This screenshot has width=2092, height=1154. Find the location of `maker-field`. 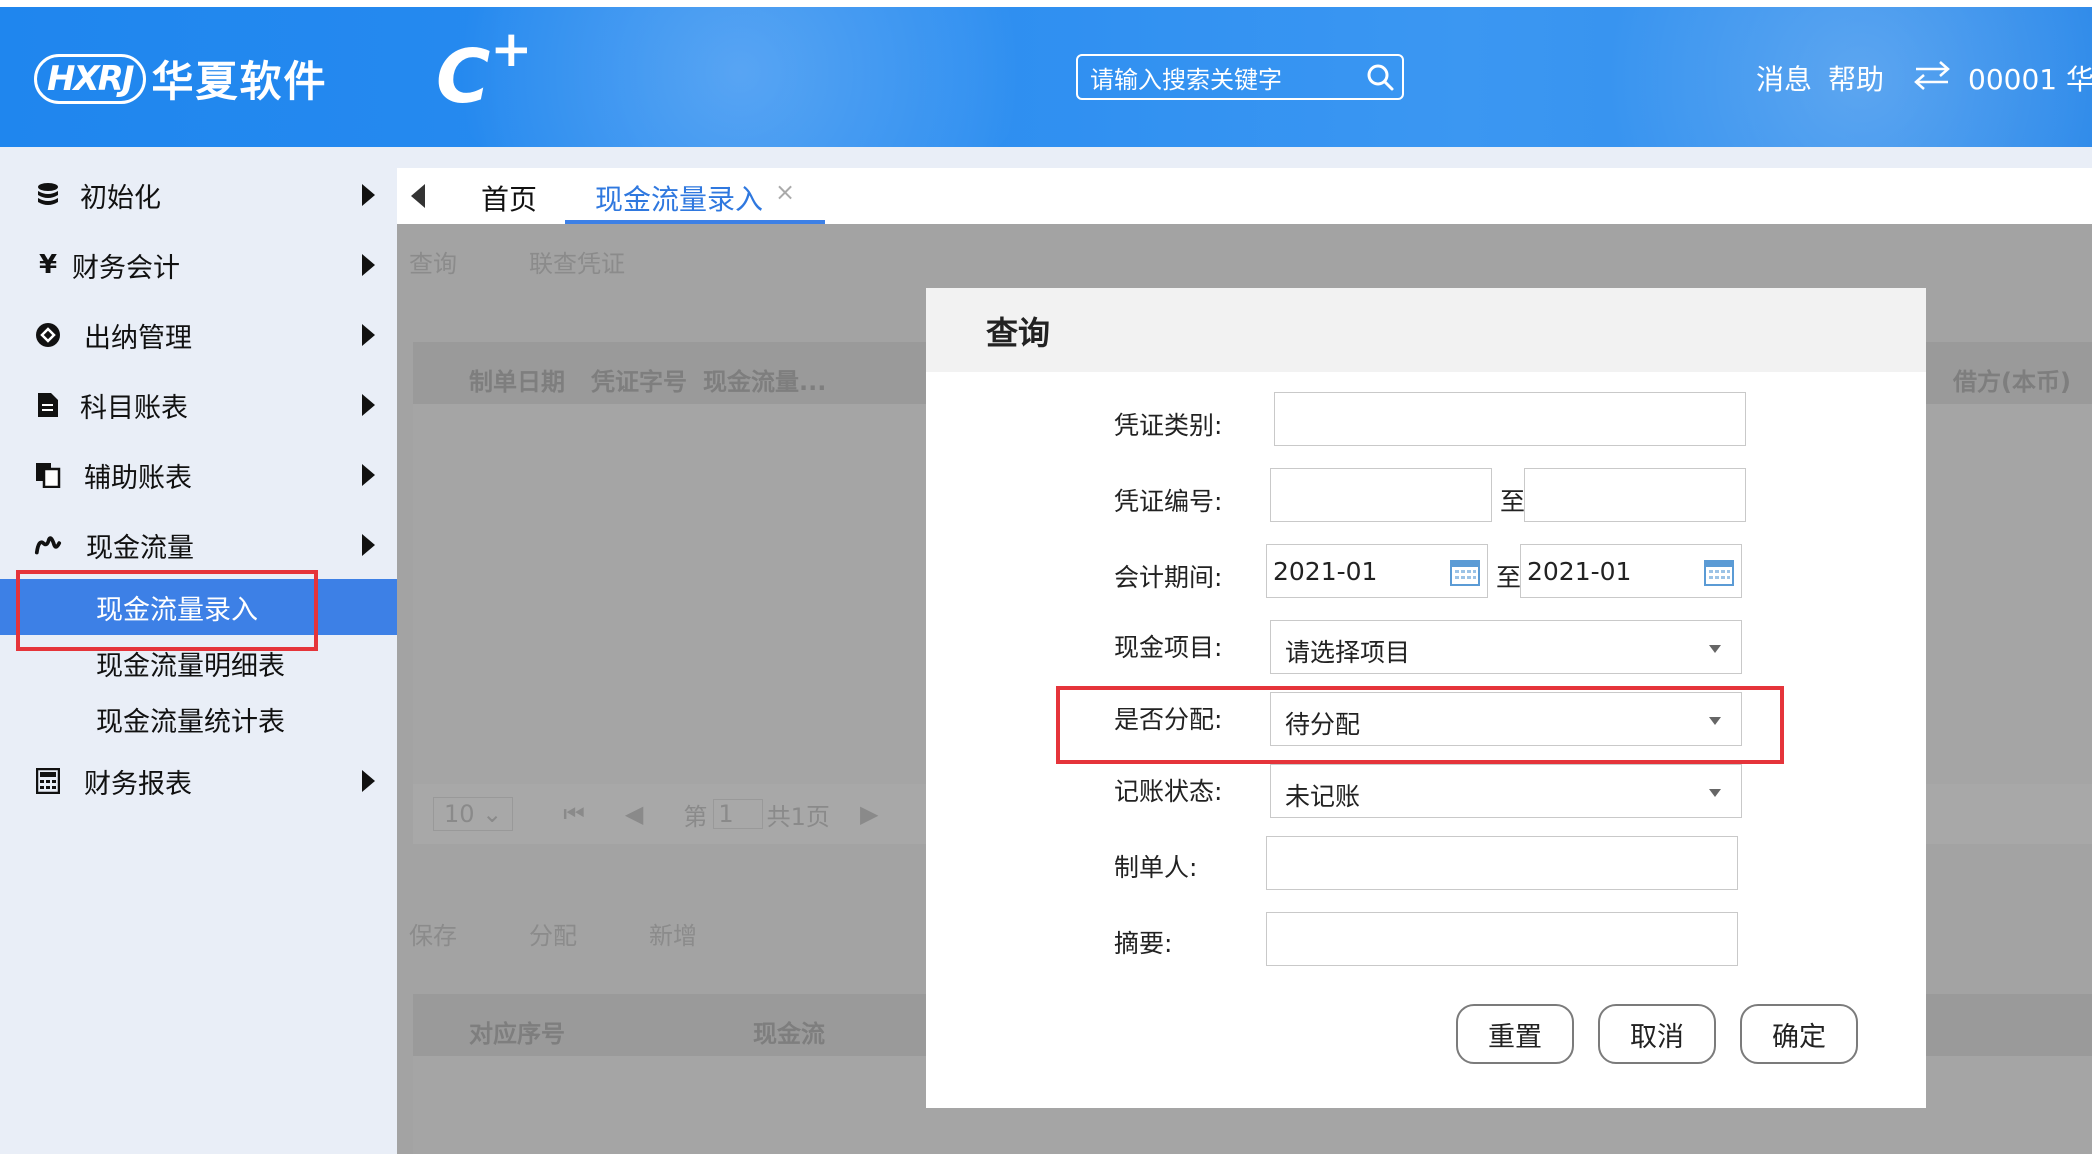

maker-field is located at coordinates (1502, 863).